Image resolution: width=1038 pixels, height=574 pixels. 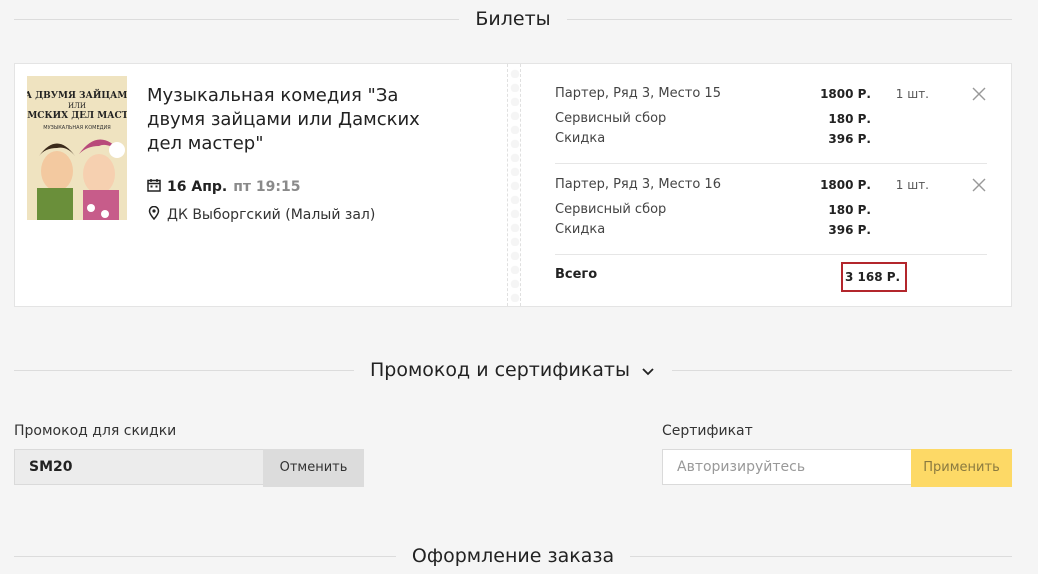 I want to click on svg-text: МУЗЫКАЛЬНАЯ КОМЕДИЯ, so click(x=76, y=128).